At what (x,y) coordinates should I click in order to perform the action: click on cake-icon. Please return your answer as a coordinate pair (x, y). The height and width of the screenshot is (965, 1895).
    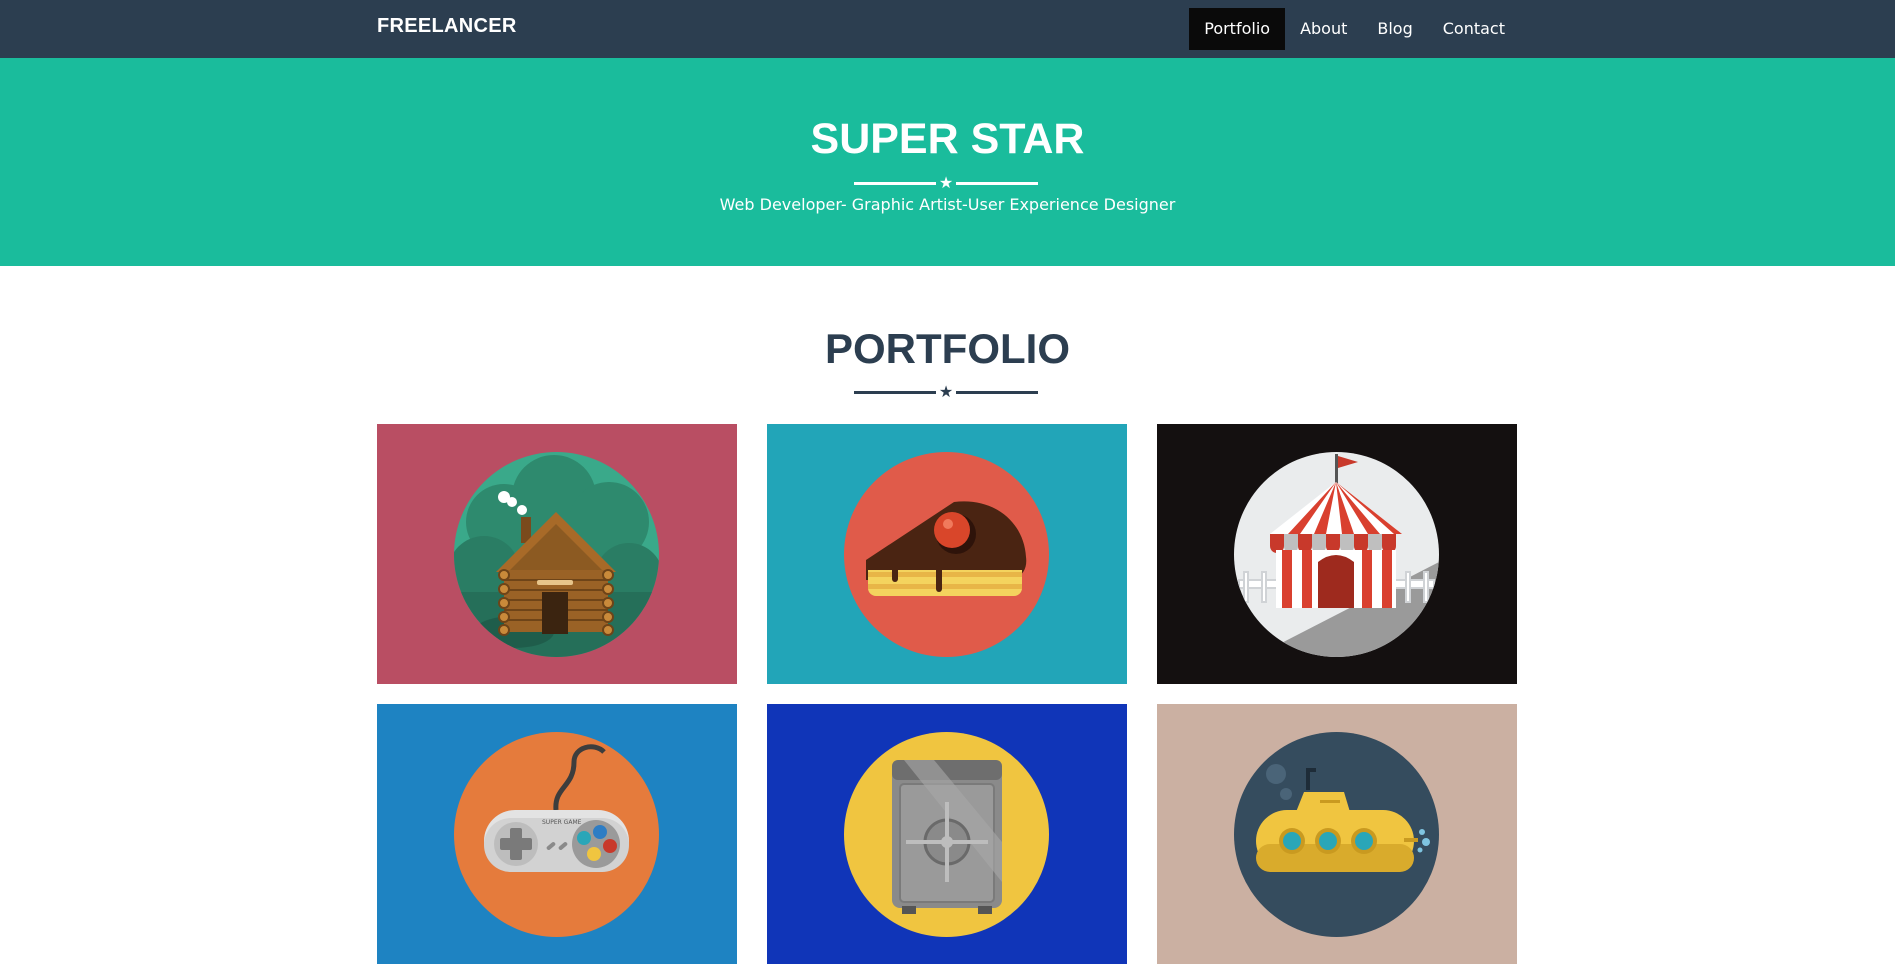
    Looking at the image, I should click on (946, 554).